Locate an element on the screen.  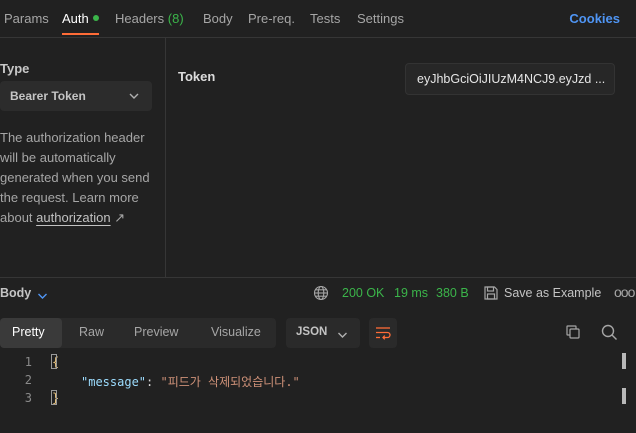
authorization-link: authorization is located at coordinates (73, 217).